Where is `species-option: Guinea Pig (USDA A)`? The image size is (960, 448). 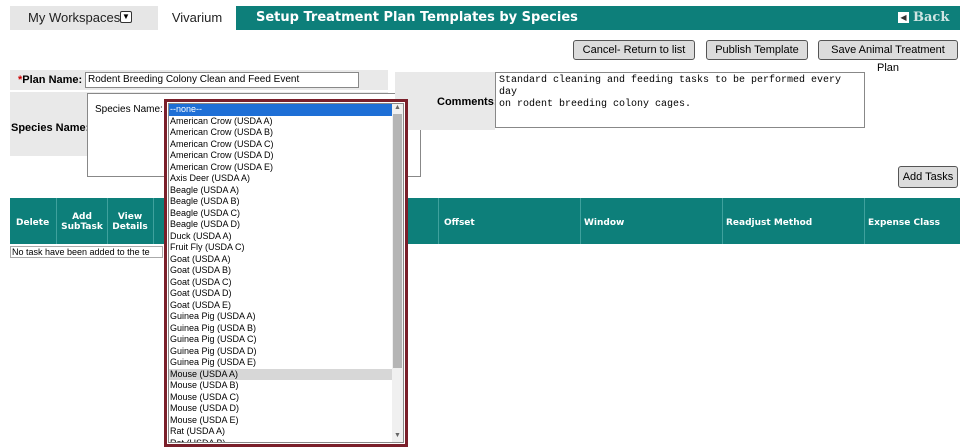
species-option: Guinea Pig (USDA A) is located at coordinates (286, 317).